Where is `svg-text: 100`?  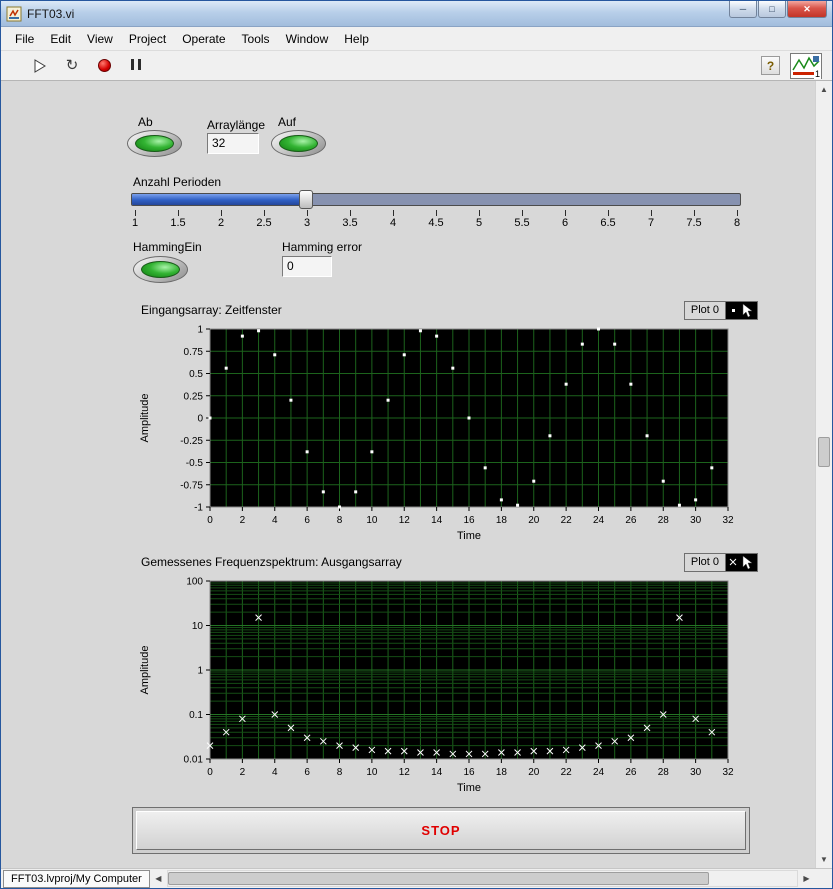 svg-text: 100 is located at coordinates (194, 582).